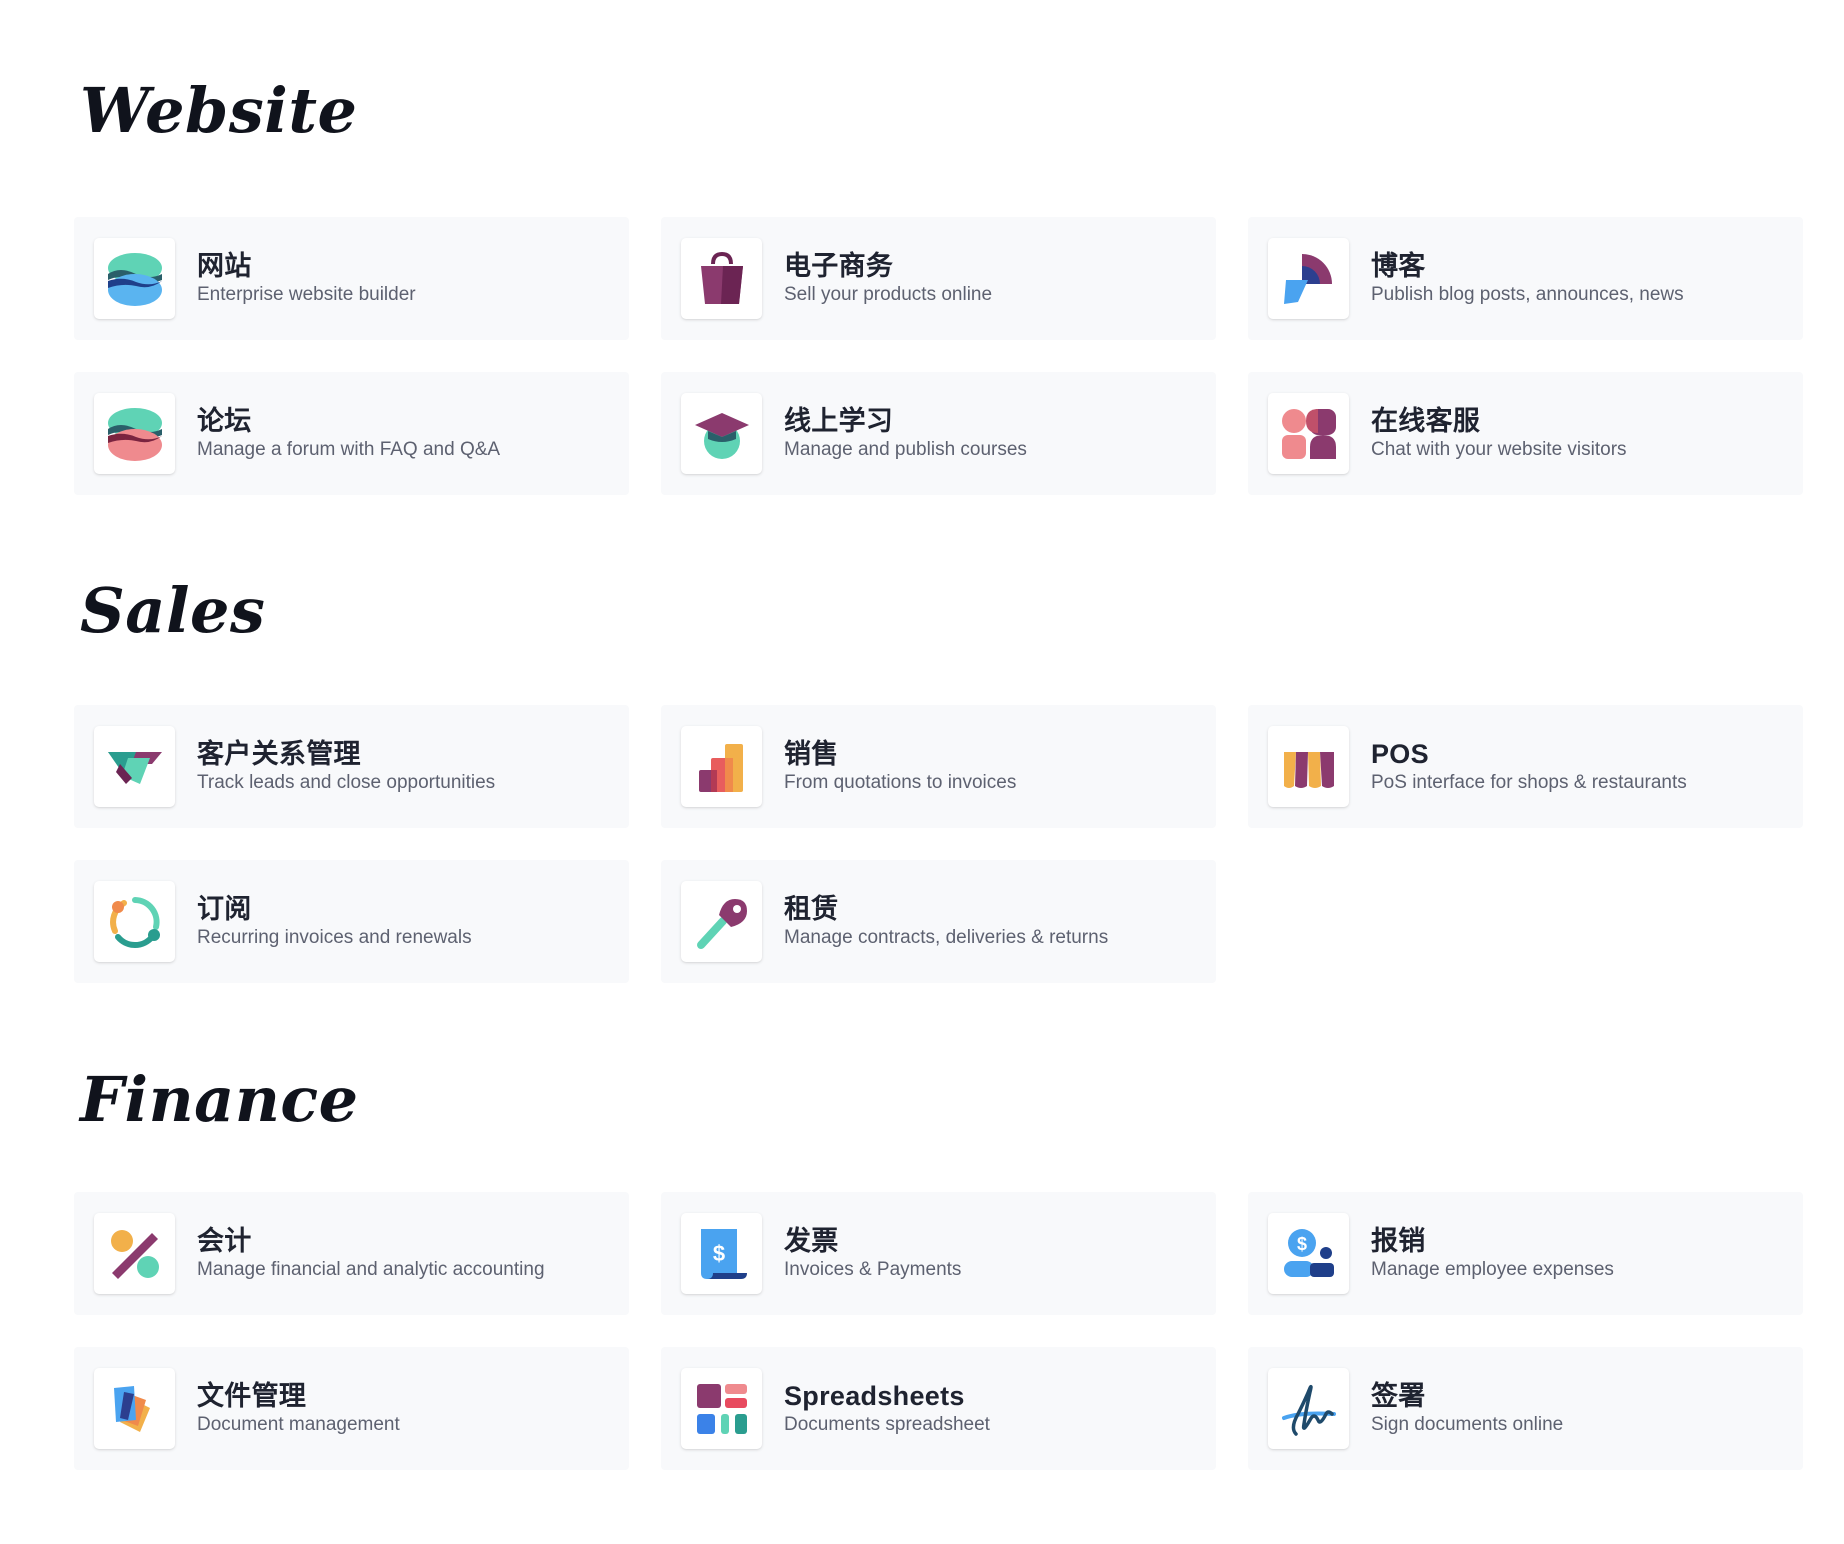 The width and height of the screenshot is (1844, 1544). Describe the element at coordinates (298, 1424) in the screenshot. I see `app-description: Document management` at that location.